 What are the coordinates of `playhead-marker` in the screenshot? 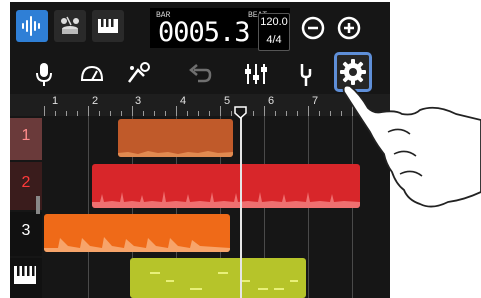 It's located at (240, 112).